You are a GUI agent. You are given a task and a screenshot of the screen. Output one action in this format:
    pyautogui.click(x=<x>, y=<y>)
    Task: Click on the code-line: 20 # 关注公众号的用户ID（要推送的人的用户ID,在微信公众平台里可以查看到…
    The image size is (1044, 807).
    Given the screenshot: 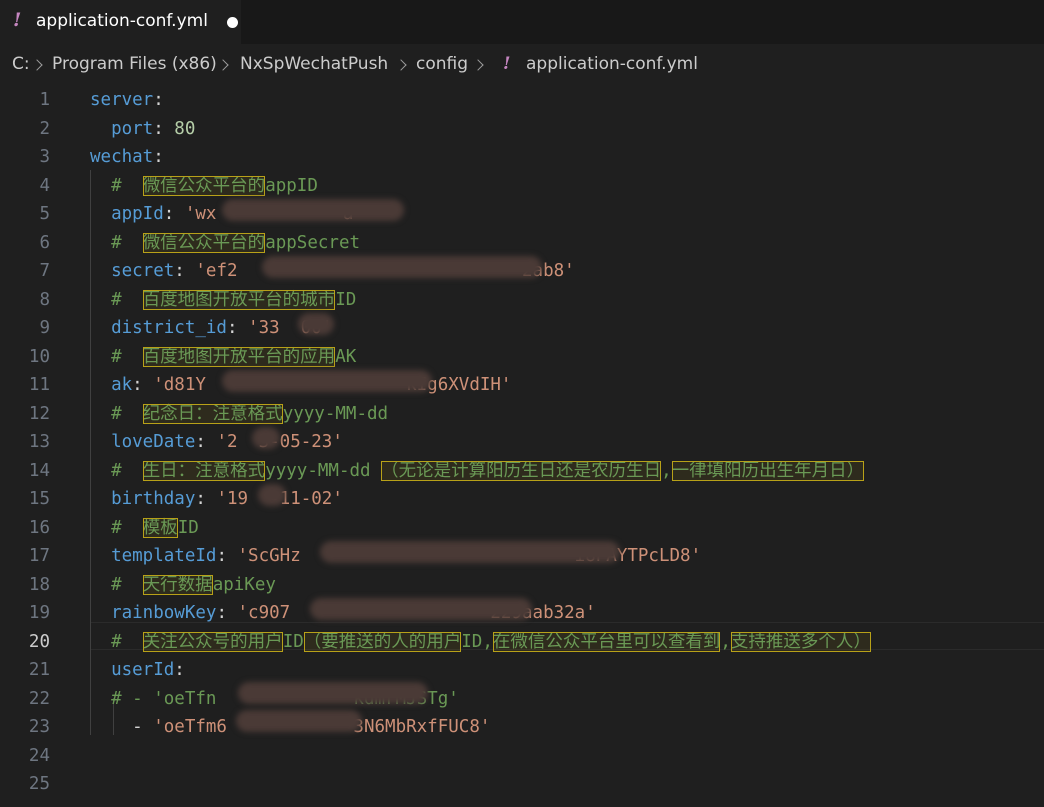 What is the action you would take?
    pyautogui.click(x=522, y=642)
    